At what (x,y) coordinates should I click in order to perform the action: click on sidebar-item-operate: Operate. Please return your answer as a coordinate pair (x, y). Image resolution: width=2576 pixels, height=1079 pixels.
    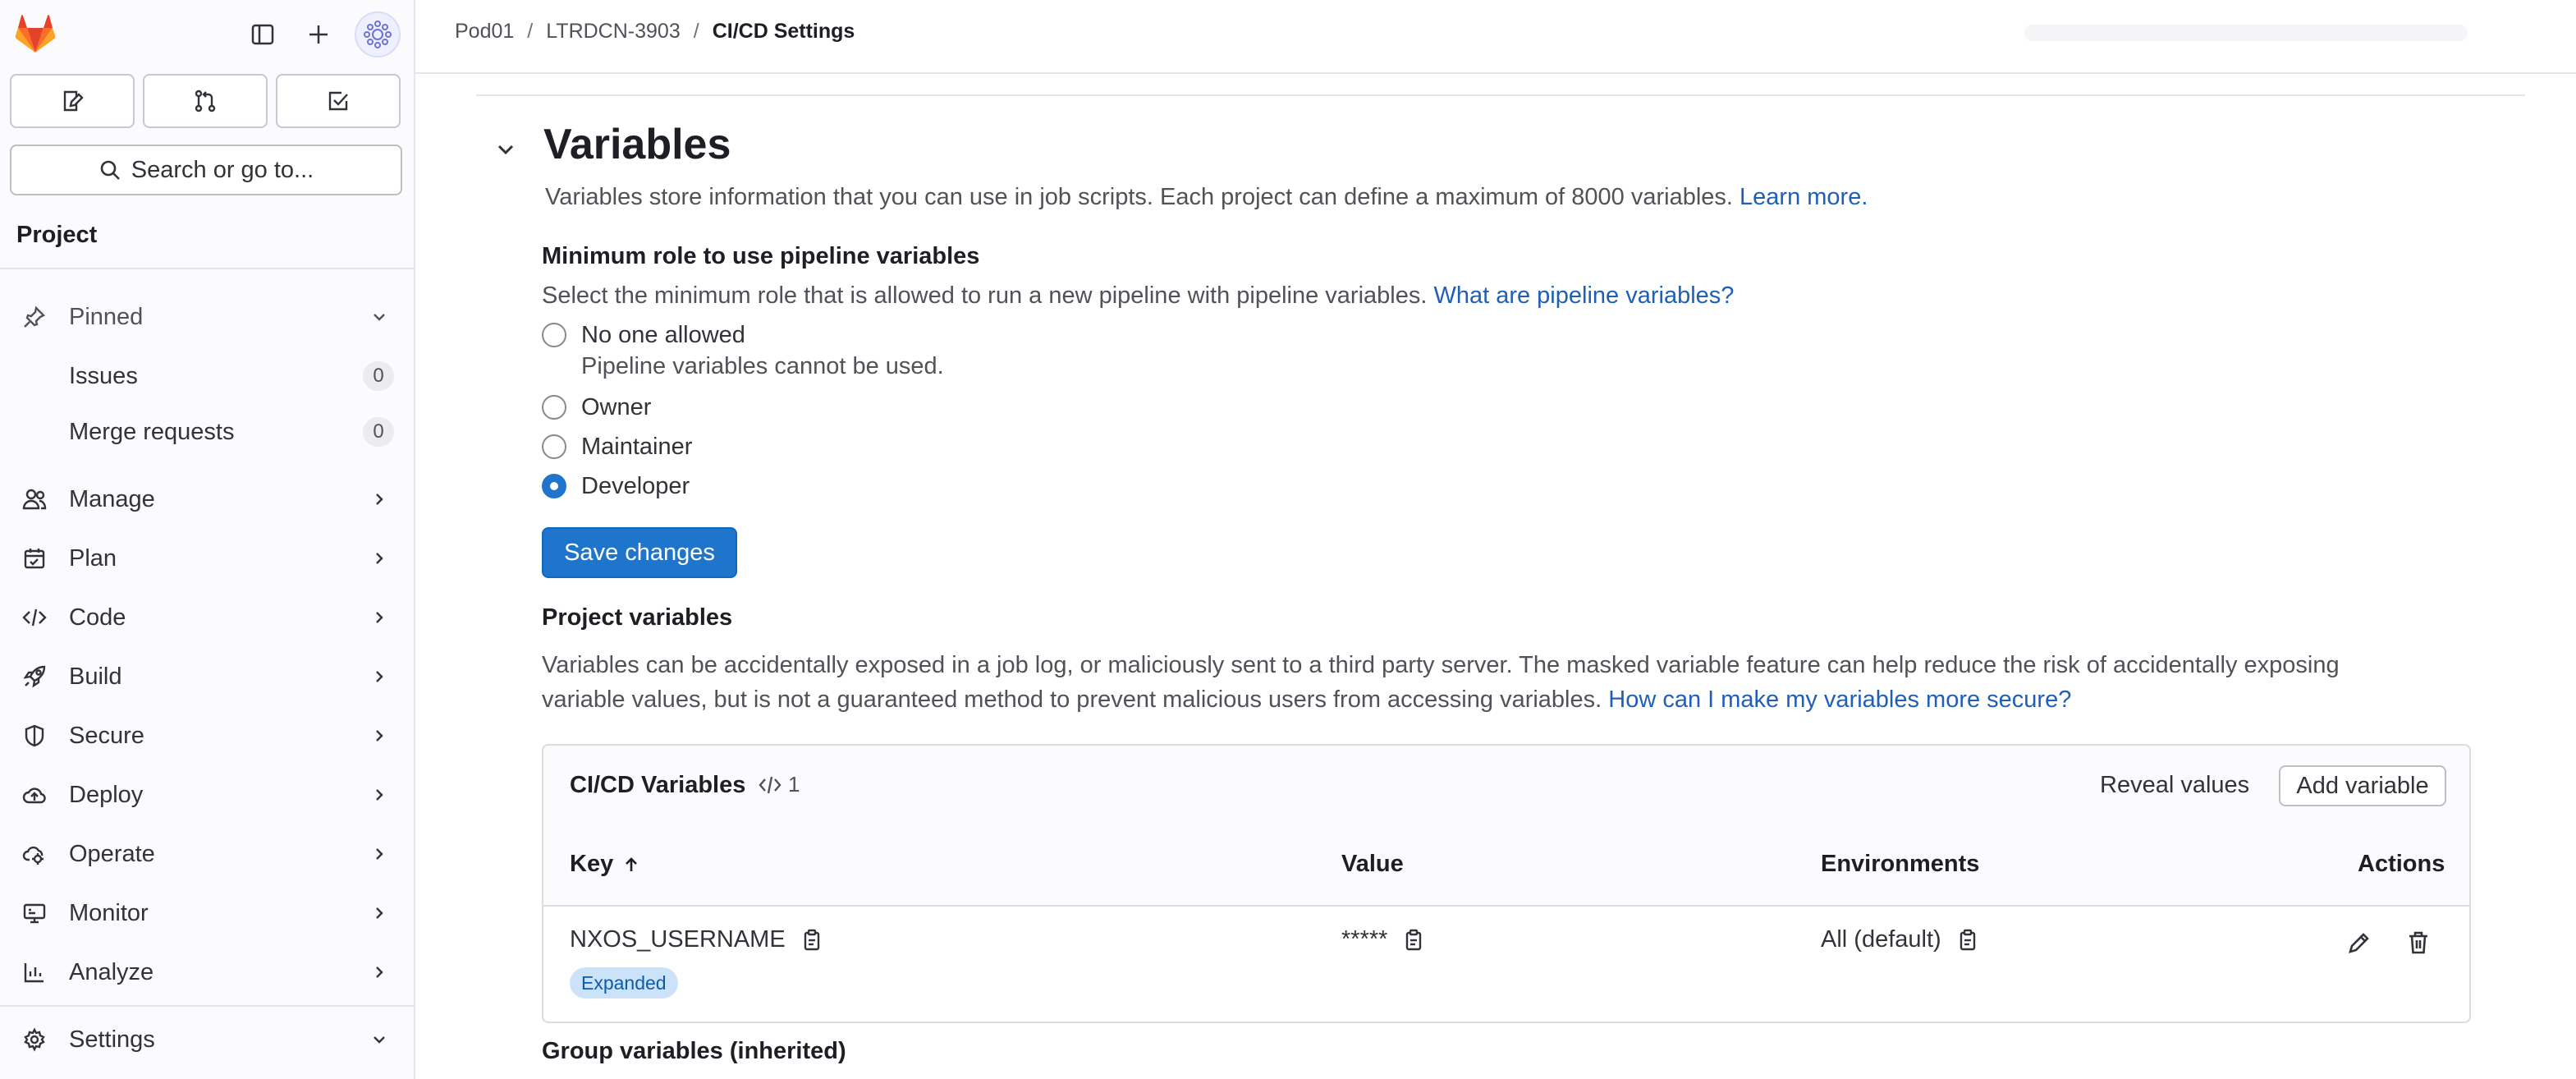
    Looking at the image, I should click on (207, 854).